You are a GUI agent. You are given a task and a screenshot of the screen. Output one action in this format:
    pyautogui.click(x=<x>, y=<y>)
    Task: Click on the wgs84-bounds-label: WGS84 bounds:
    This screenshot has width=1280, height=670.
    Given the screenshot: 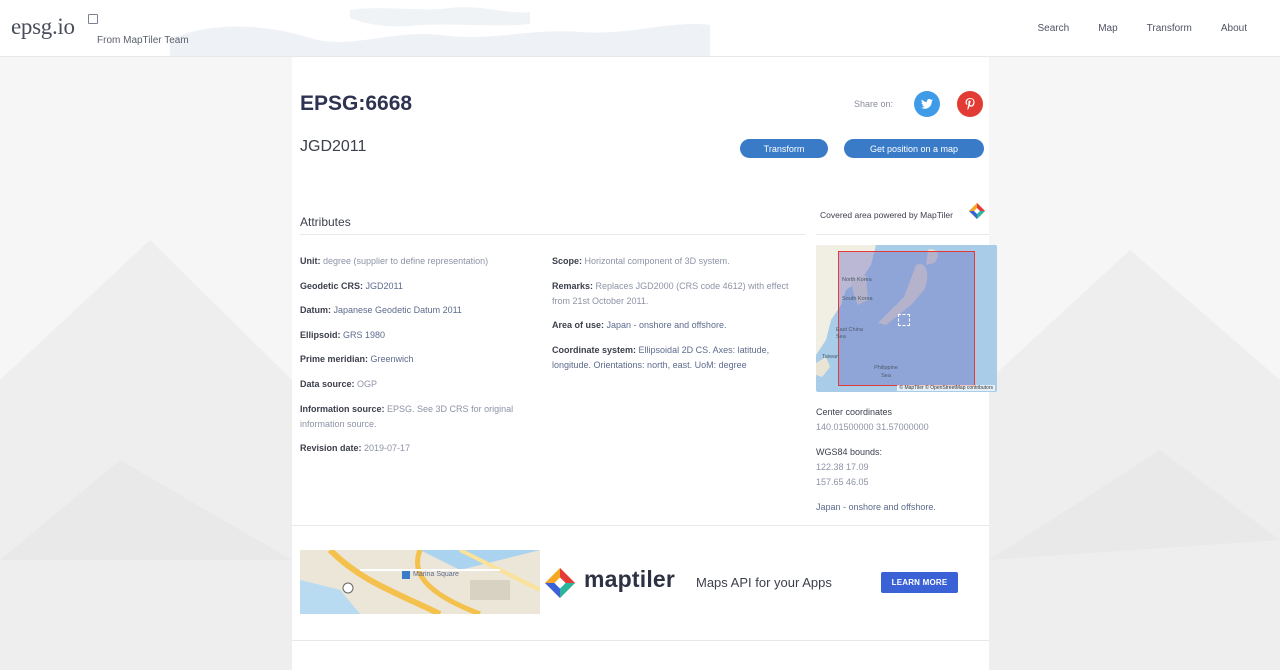 What is the action you would take?
    pyautogui.click(x=849, y=452)
    